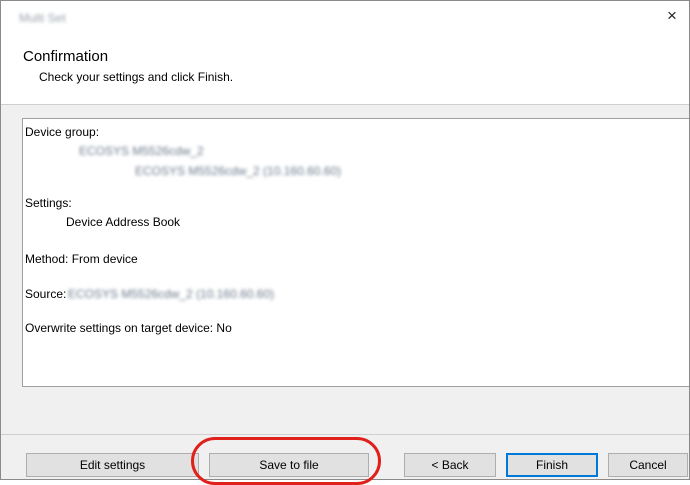 The width and height of the screenshot is (690, 485). I want to click on device-group-device: ECOSYS M5526cdw_2 (10.160.60.60), so click(238, 171).